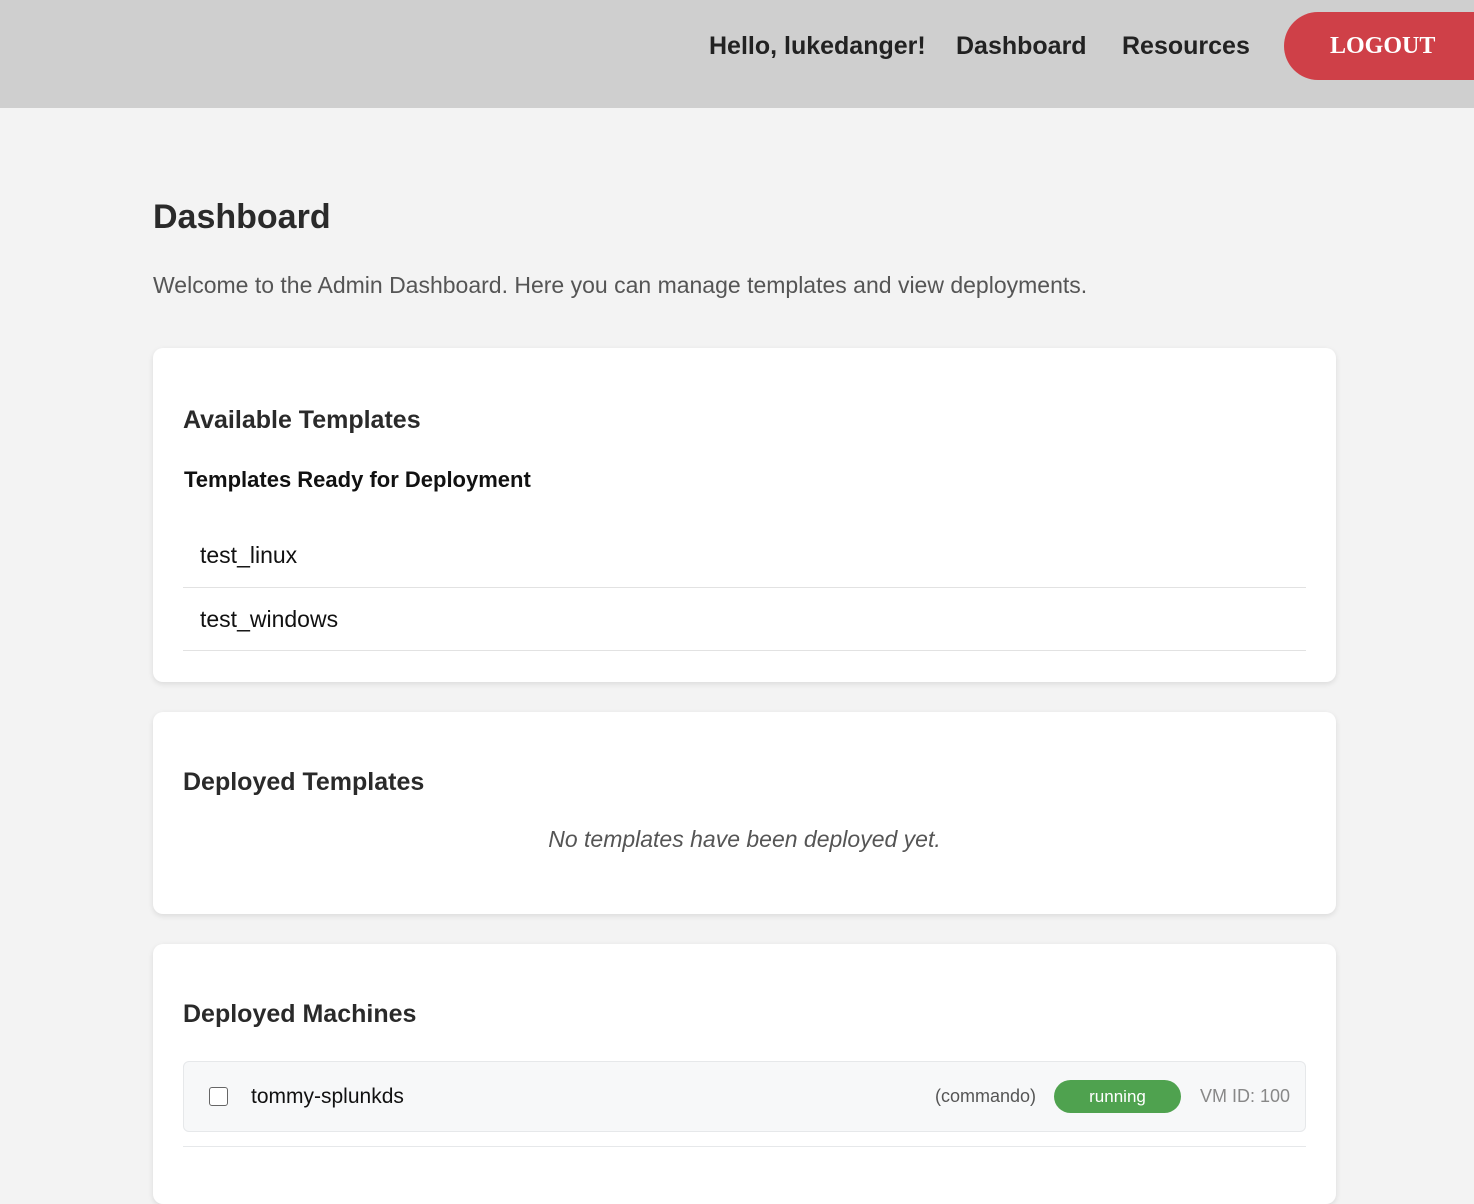  Describe the element at coordinates (1245, 1096) in the screenshot. I see `machine-vm-id: VM ID: 100` at that location.